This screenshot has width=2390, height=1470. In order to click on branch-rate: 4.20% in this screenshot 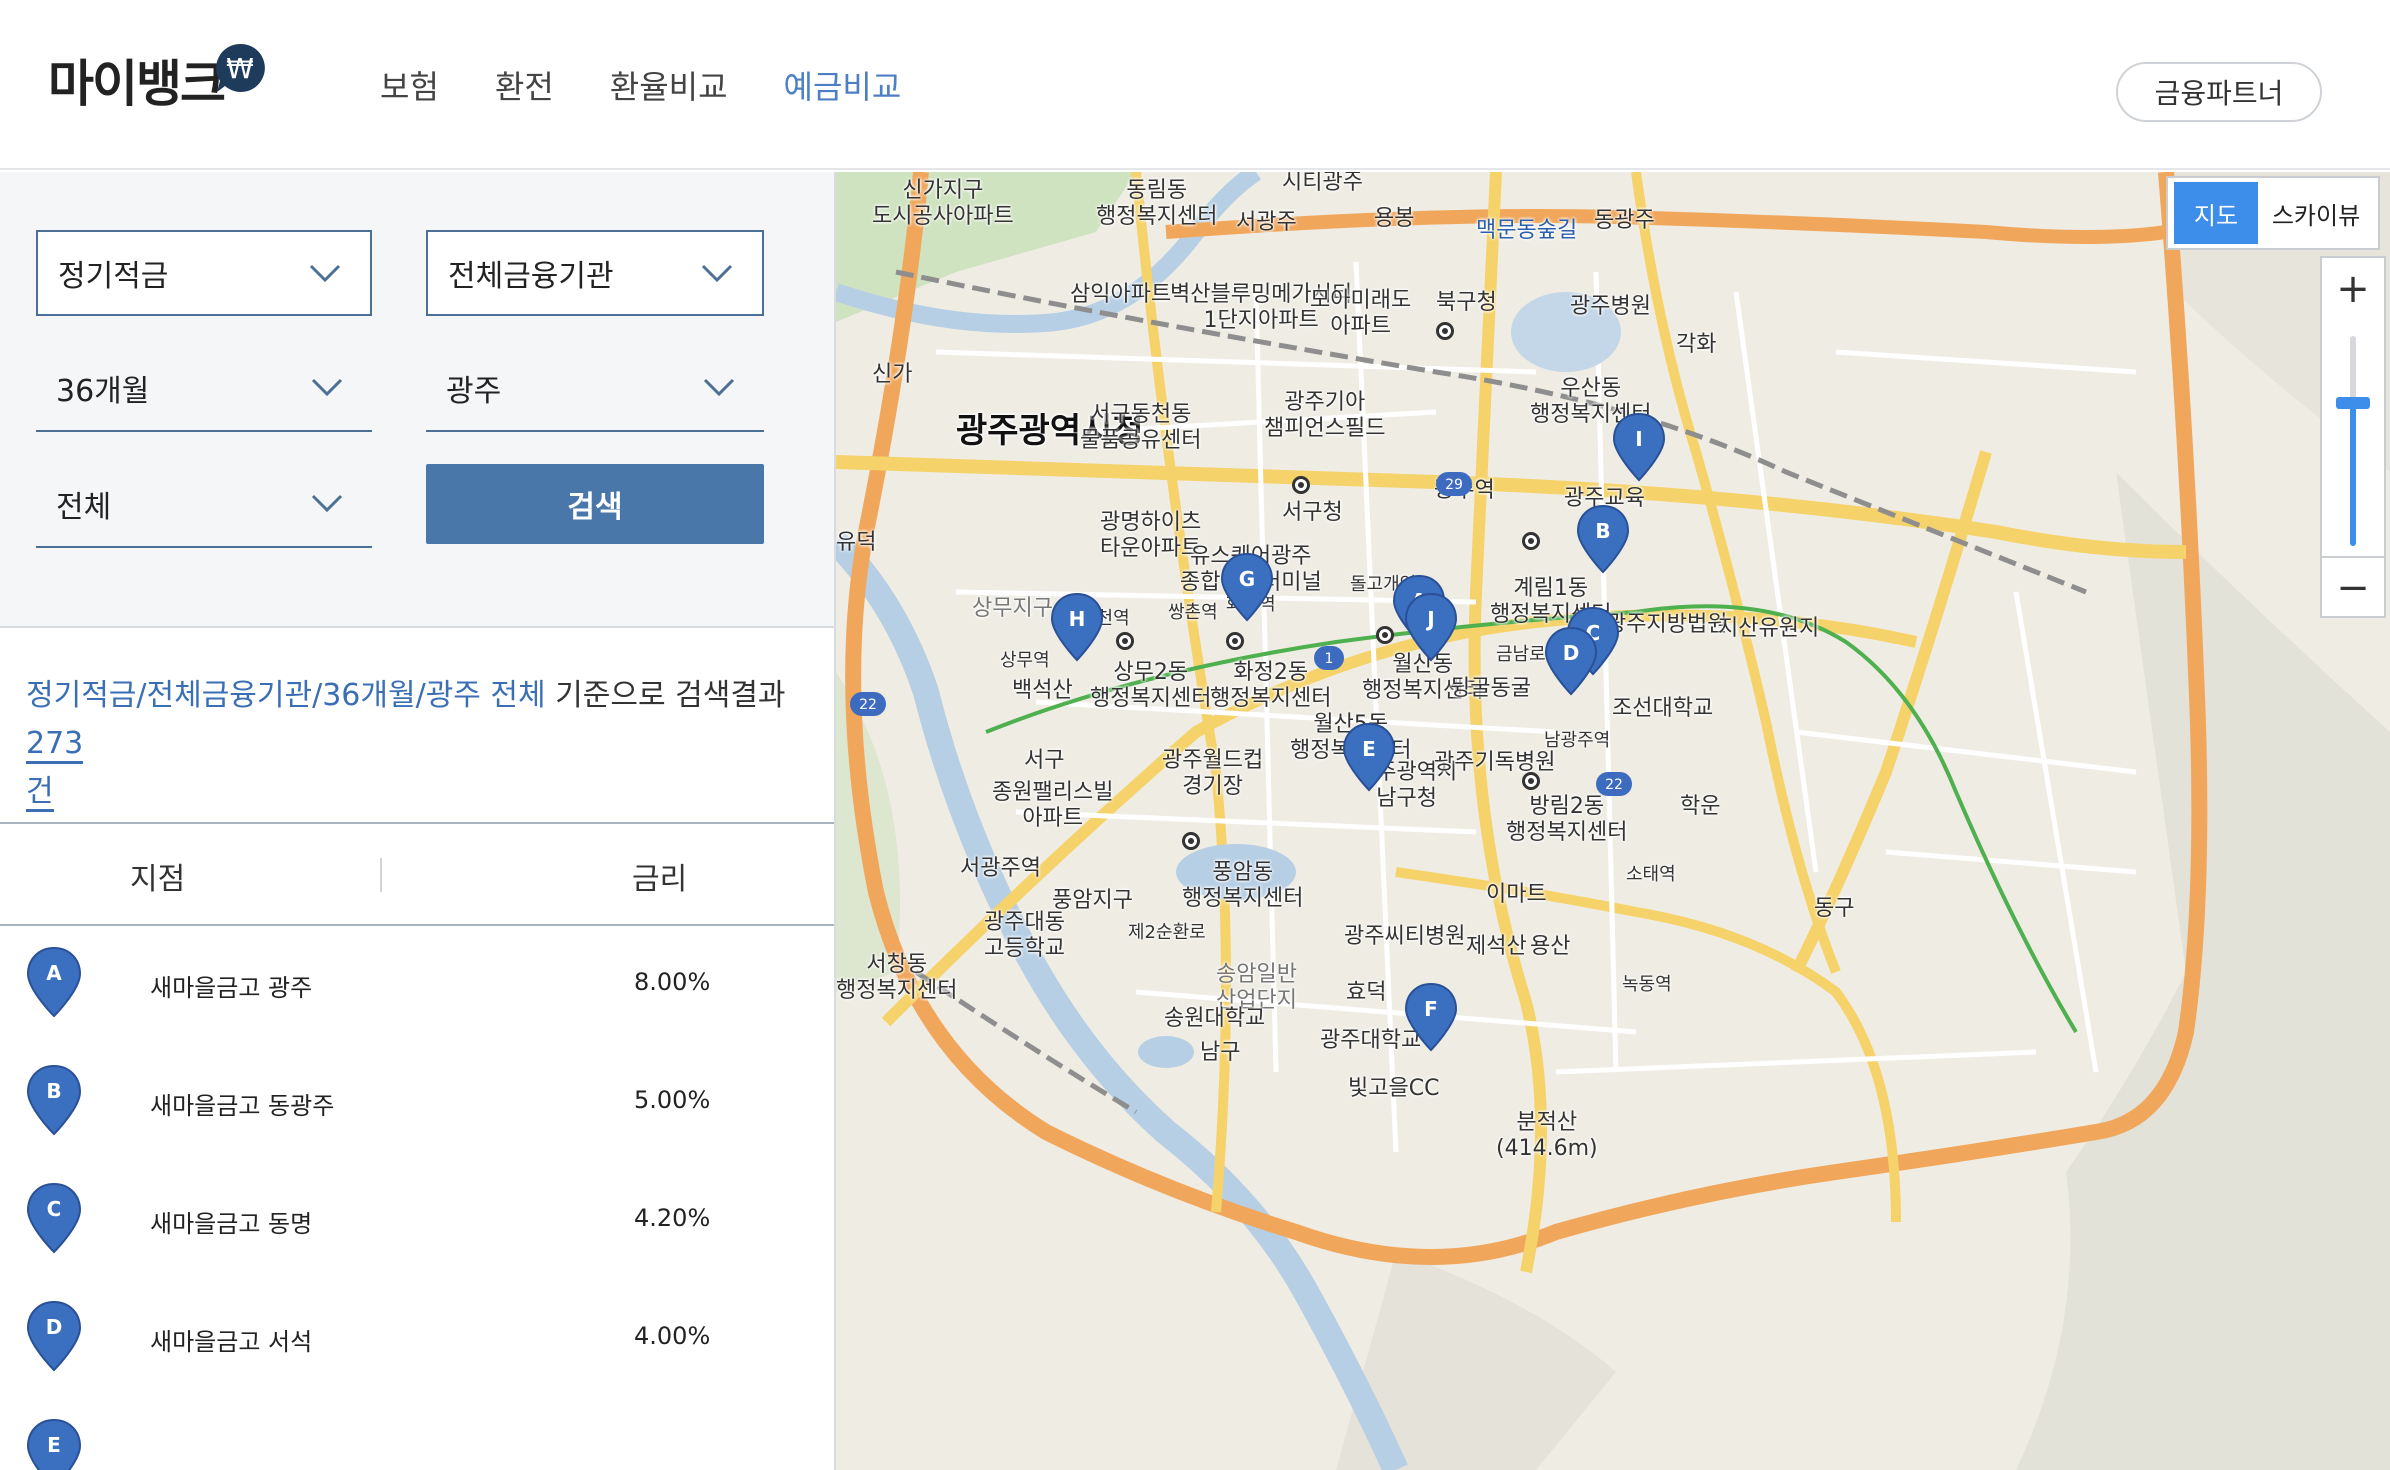, I will do `click(672, 1218)`.